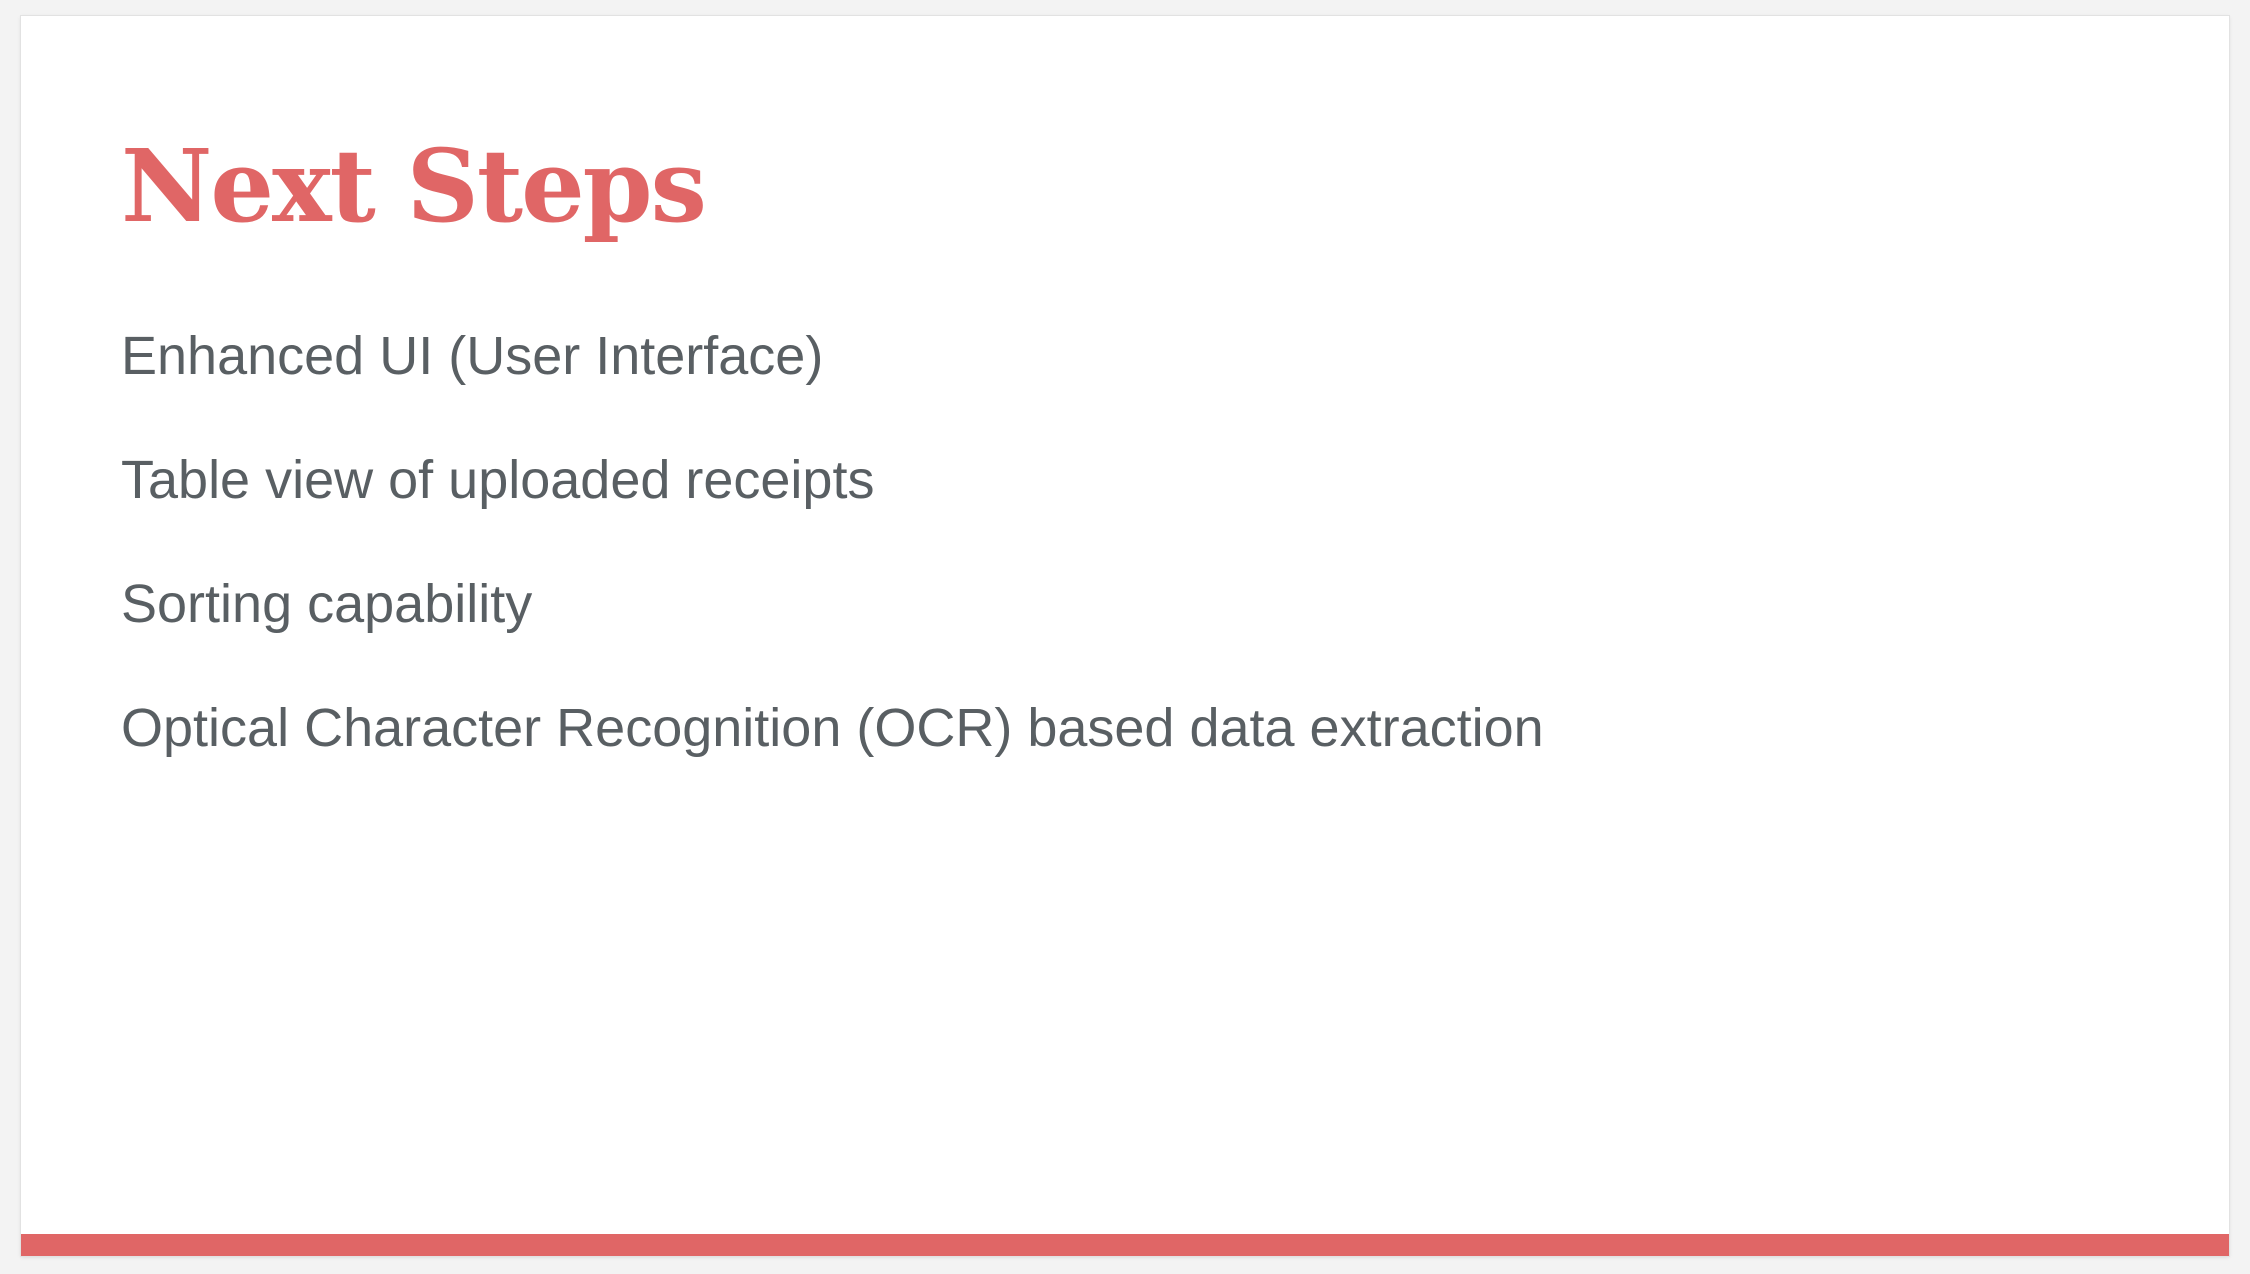 The width and height of the screenshot is (2250, 1274). What do you see at coordinates (1125, 1245) in the screenshot?
I see `accent-bar` at bounding box center [1125, 1245].